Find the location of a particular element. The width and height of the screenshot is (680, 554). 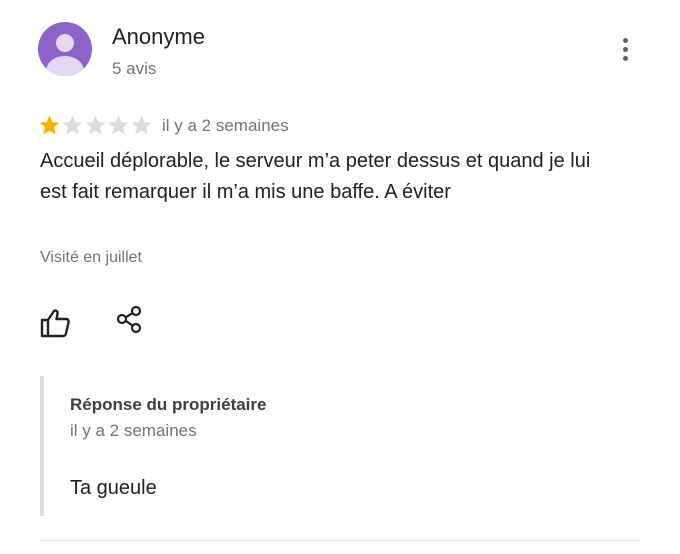

owner-response-date: il y a 2 semaines is located at coordinates (133, 430).